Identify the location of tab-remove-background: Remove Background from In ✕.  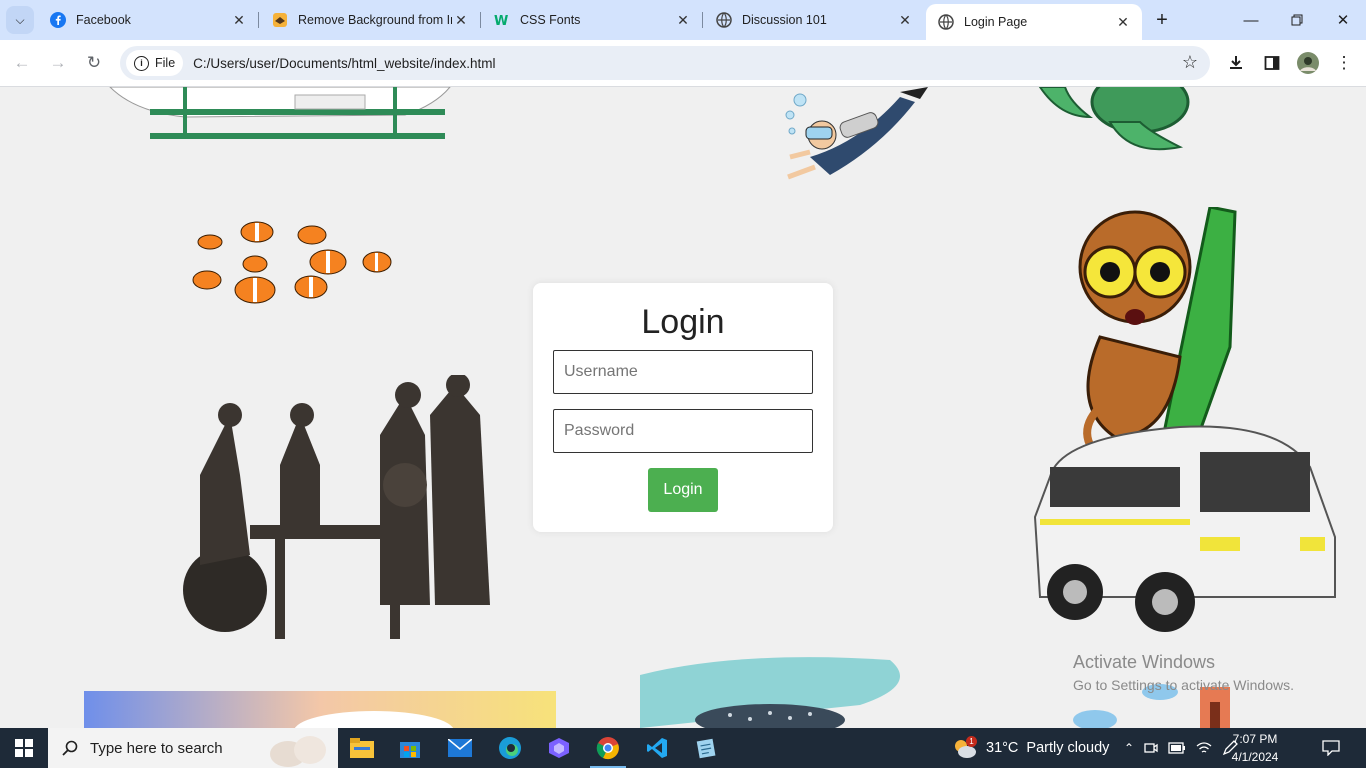
(370, 20).